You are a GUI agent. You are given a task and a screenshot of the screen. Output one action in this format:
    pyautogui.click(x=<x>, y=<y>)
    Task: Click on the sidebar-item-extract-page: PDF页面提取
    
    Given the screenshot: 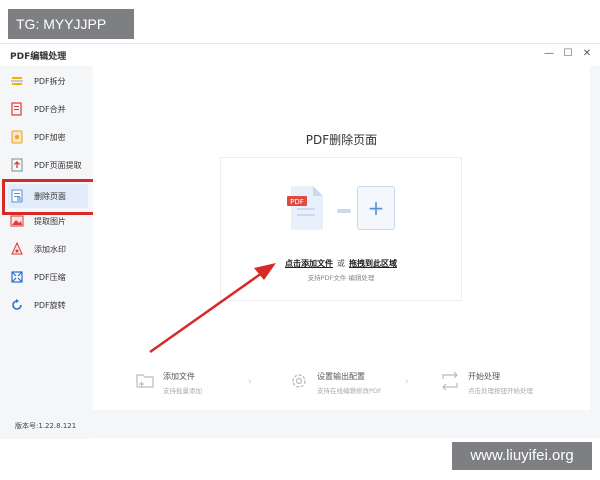 What is the action you would take?
    pyautogui.click(x=48, y=165)
    